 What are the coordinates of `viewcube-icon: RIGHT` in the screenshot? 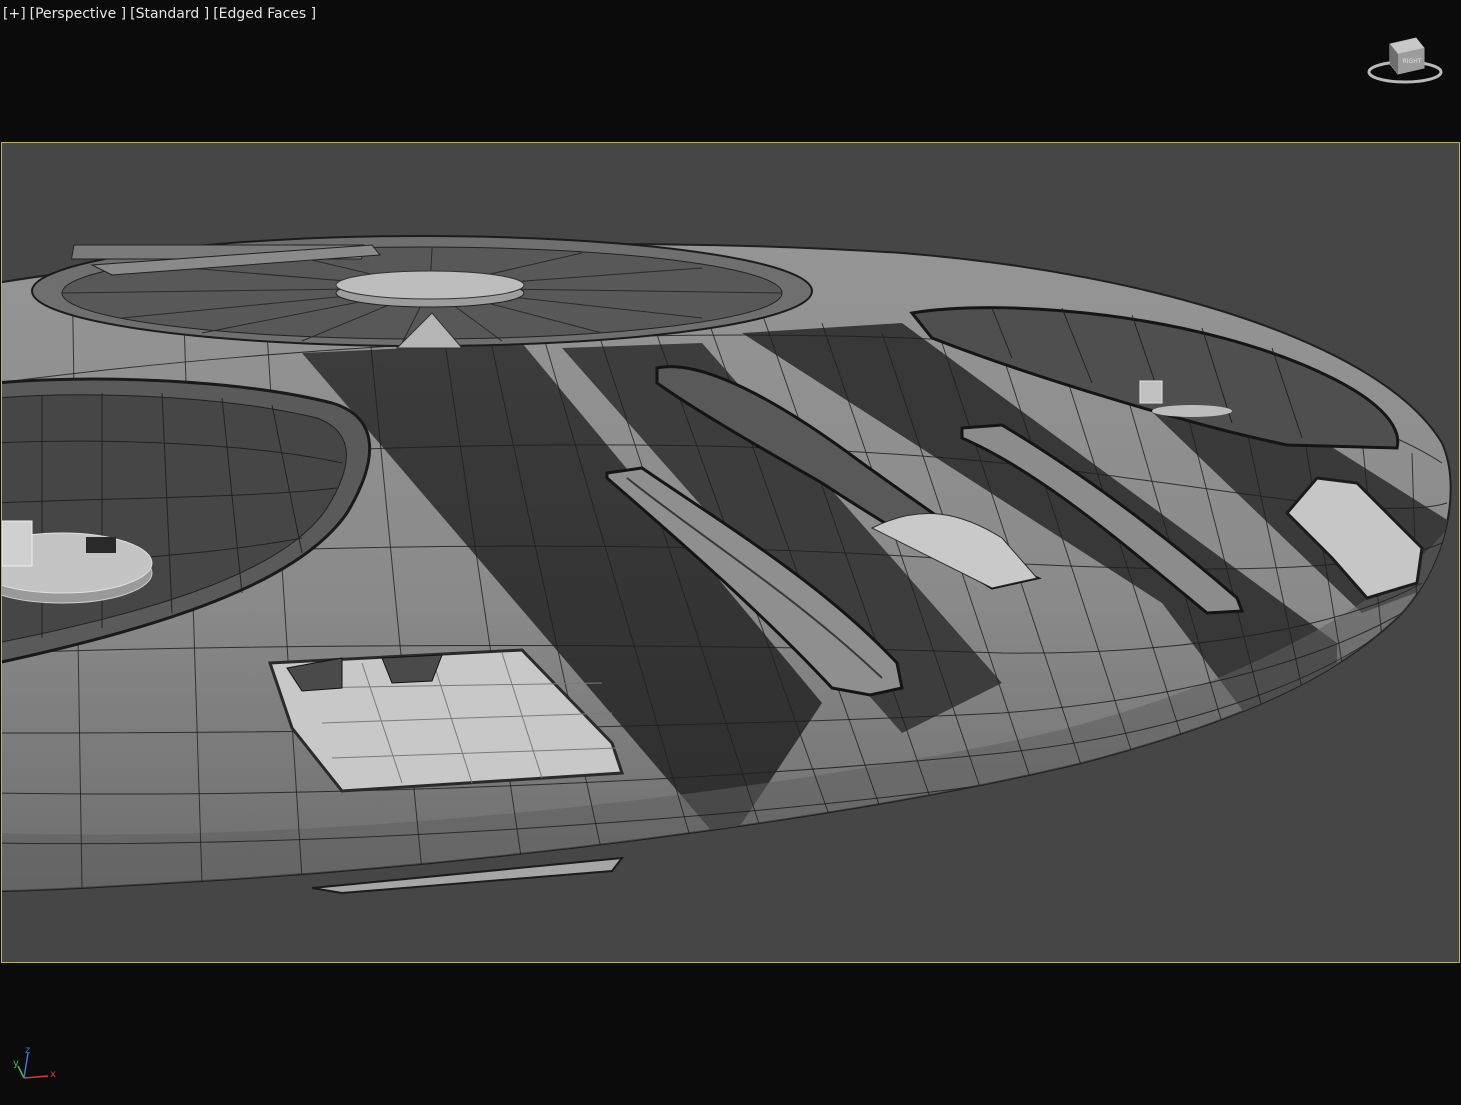 It's located at (1405, 61).